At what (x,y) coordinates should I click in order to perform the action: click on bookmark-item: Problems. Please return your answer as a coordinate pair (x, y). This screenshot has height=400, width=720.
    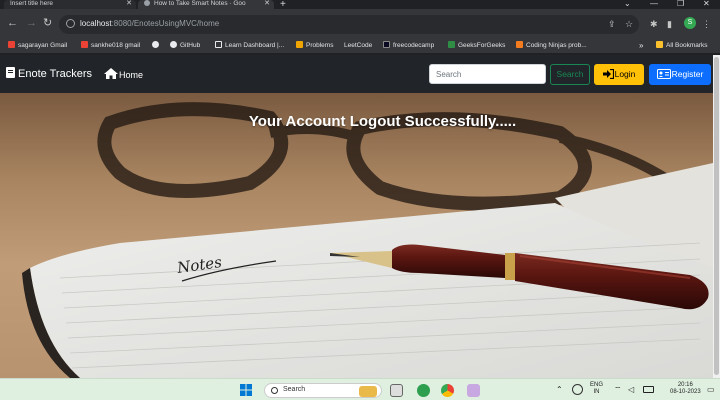
    Looking at the image, I should click on (314, 46).